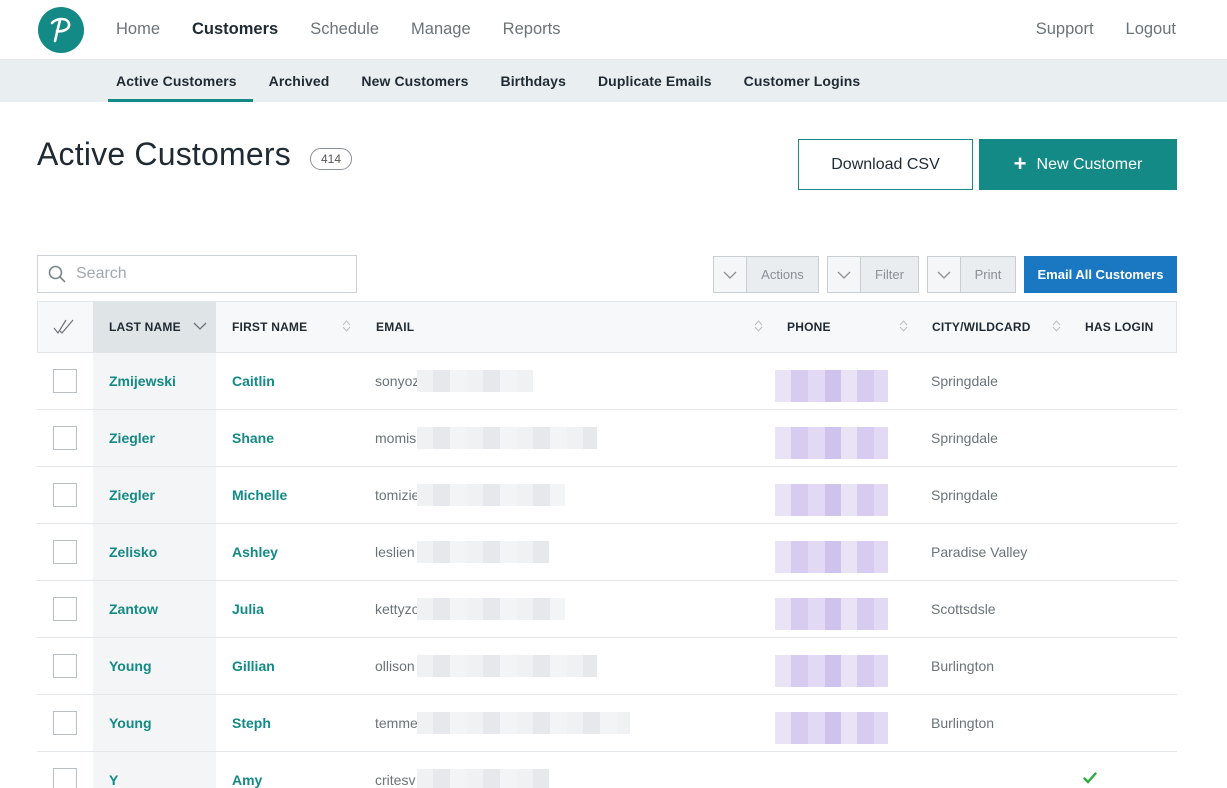  What do you see at coordinates (607, 770) in the screenshot?
I see `table-row: Y Amy critesv` at bounding box center [607, 770].